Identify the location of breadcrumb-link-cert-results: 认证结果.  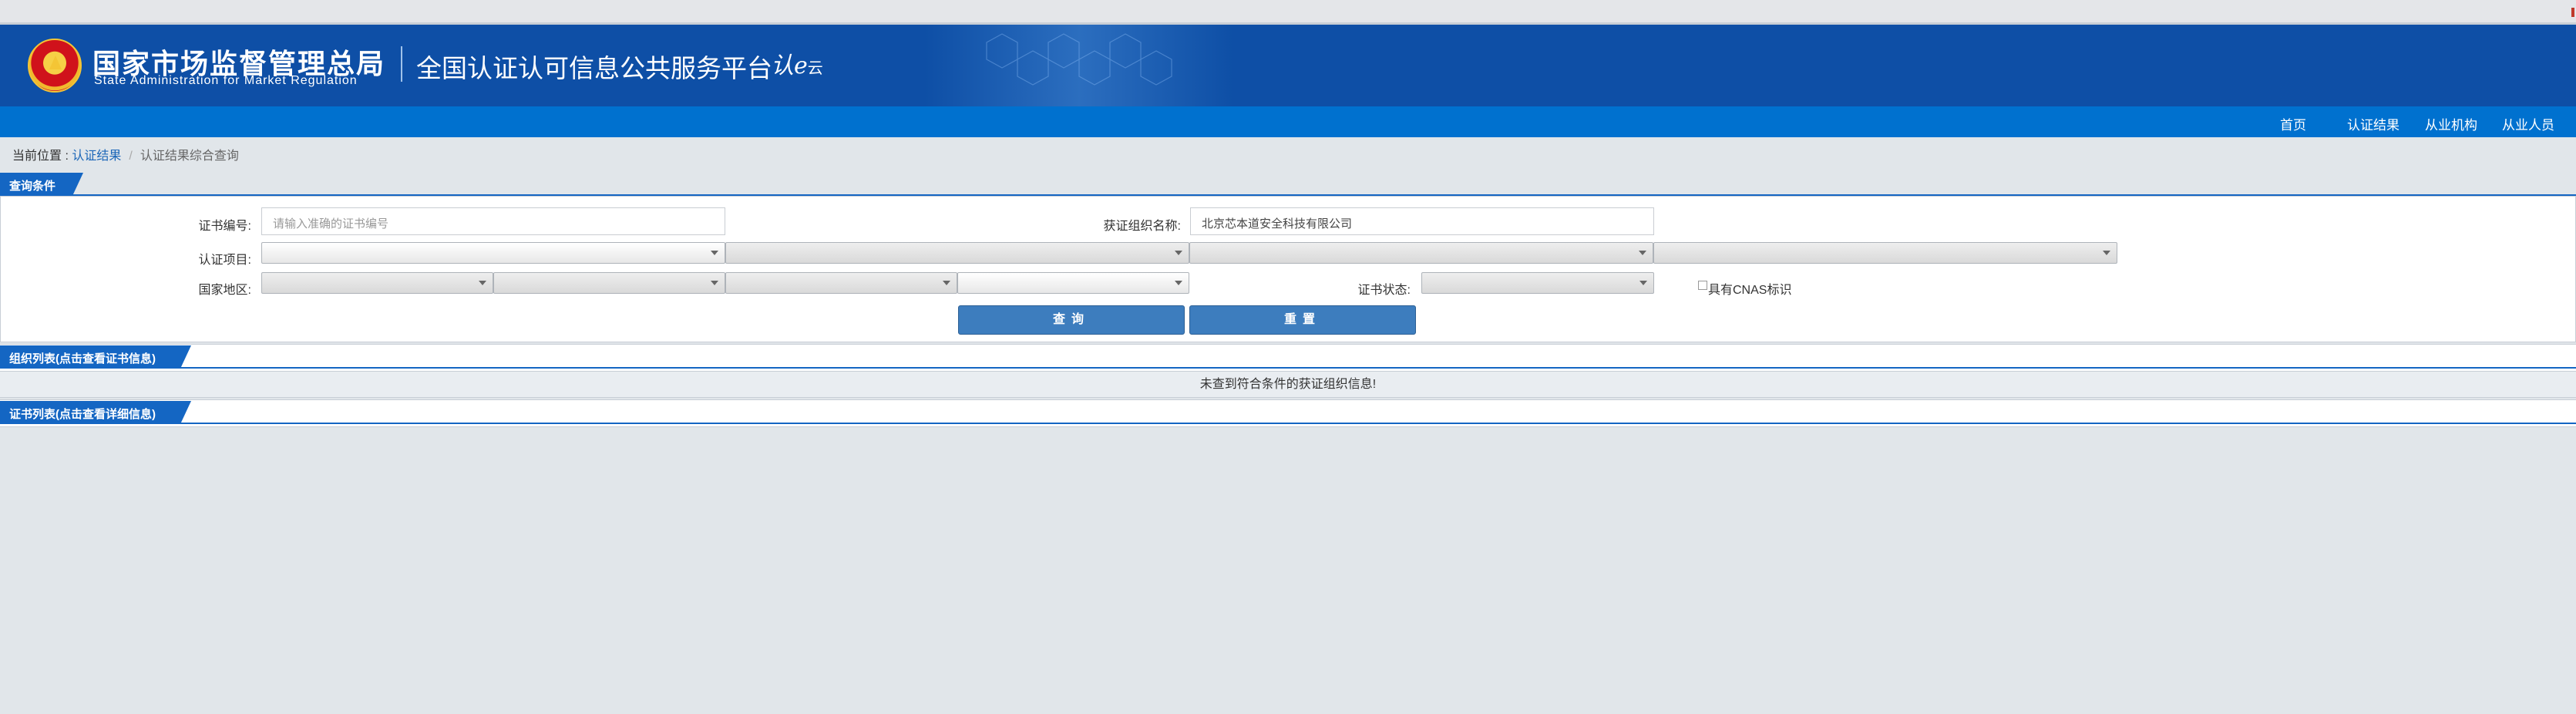
(96, 156).